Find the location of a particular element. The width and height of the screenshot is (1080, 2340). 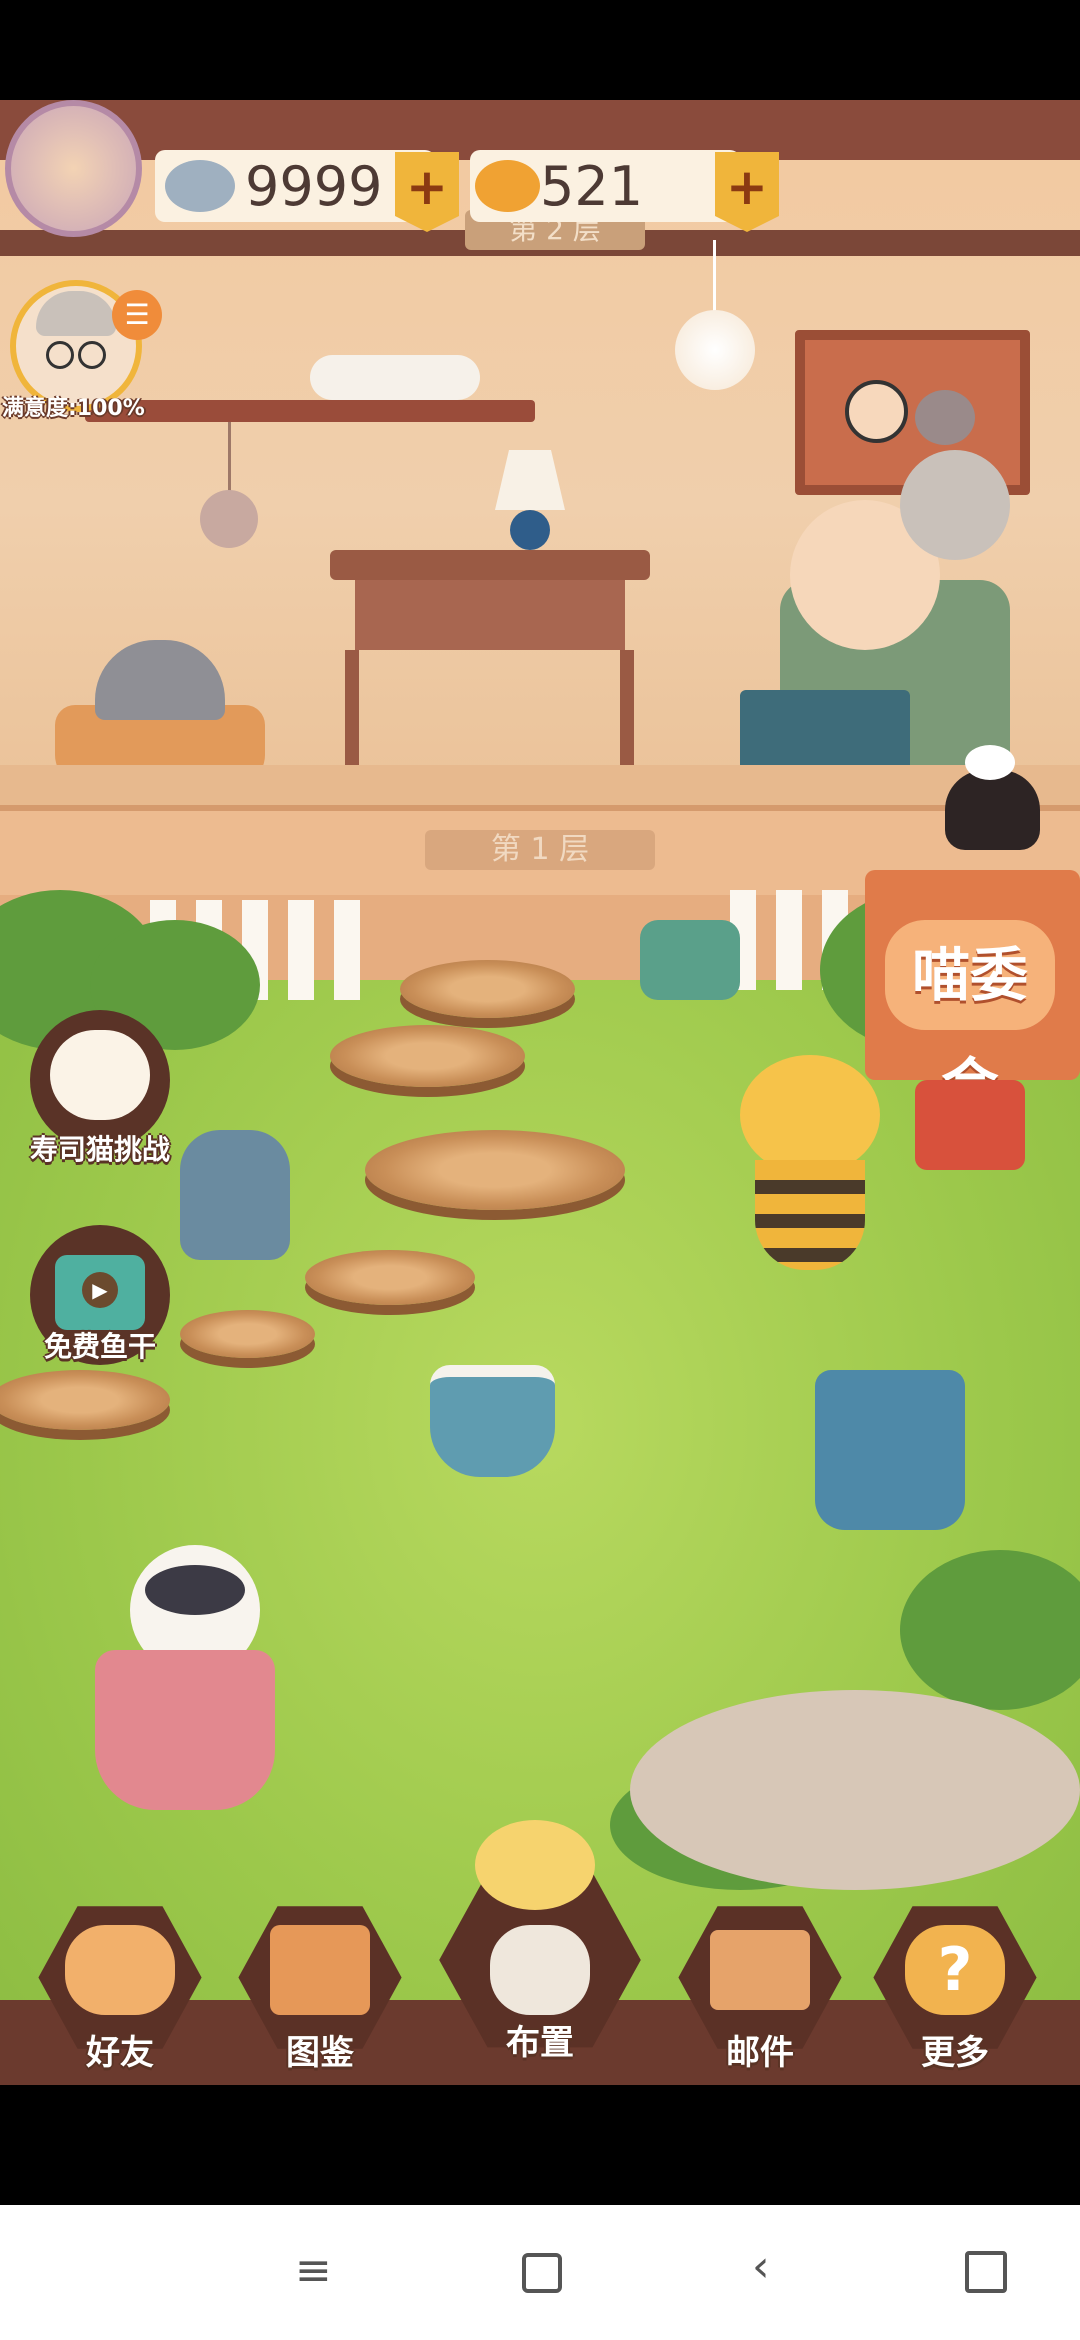

green-watering-can is located at coordinates (690, 960).